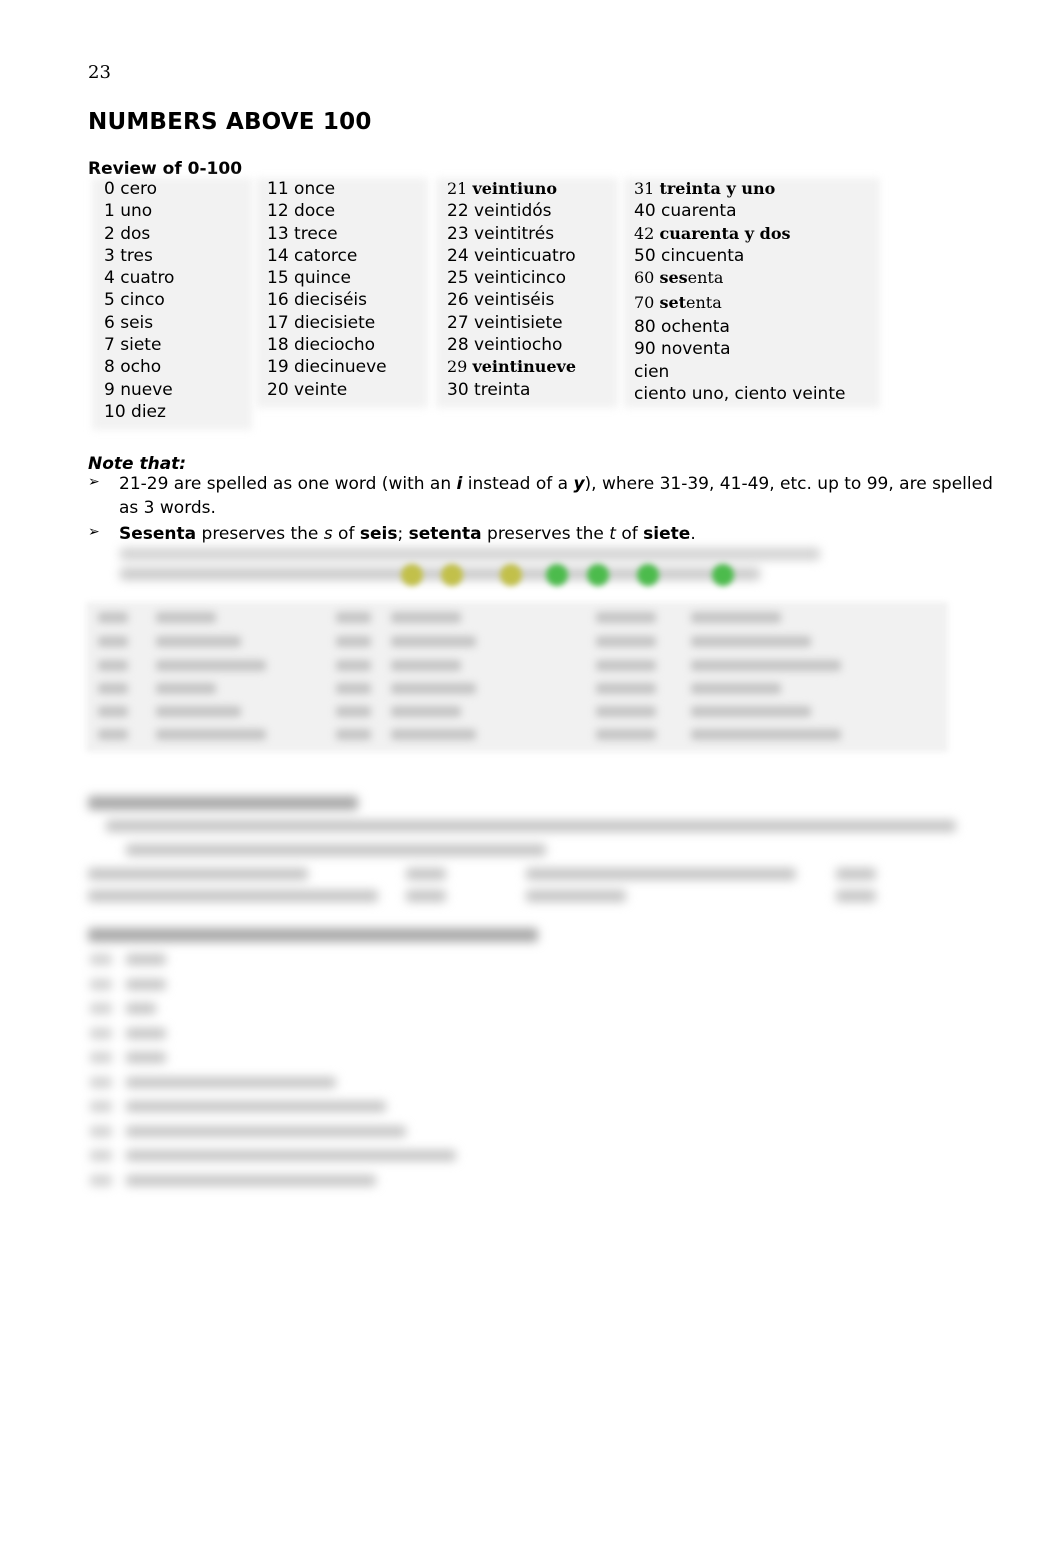 This screenshot has width=1062, height=1556. What do you see at coordinates (652, 371) in the screenshot?
I see `spanish-word: cien` at bounding box center [652, 371].